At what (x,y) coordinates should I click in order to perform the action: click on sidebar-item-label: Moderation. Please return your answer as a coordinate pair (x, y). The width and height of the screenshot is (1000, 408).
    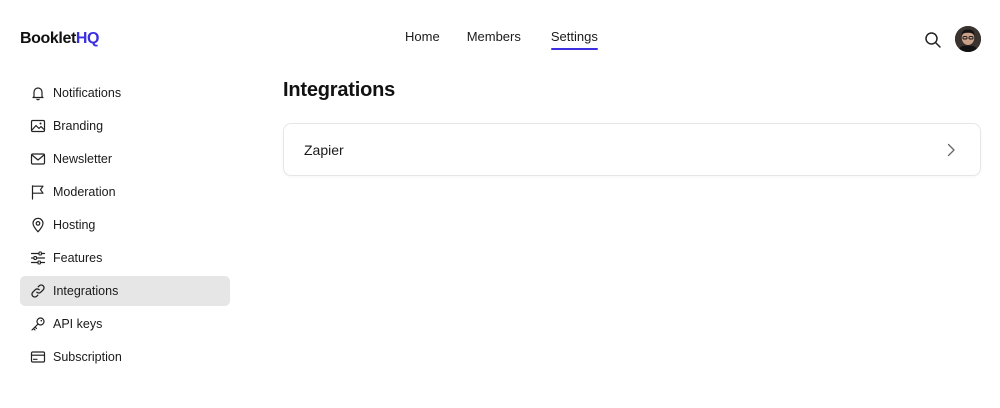
    Looking at the image, I should click on (84, 192).